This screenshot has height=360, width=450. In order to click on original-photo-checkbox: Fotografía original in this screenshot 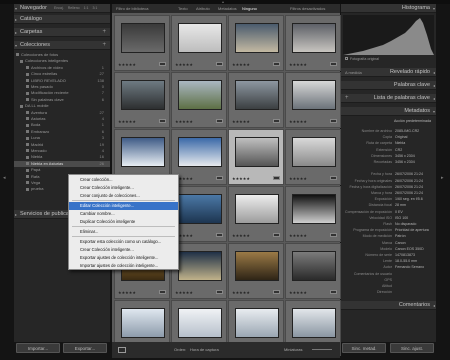, I will do `click(362, 59)`.